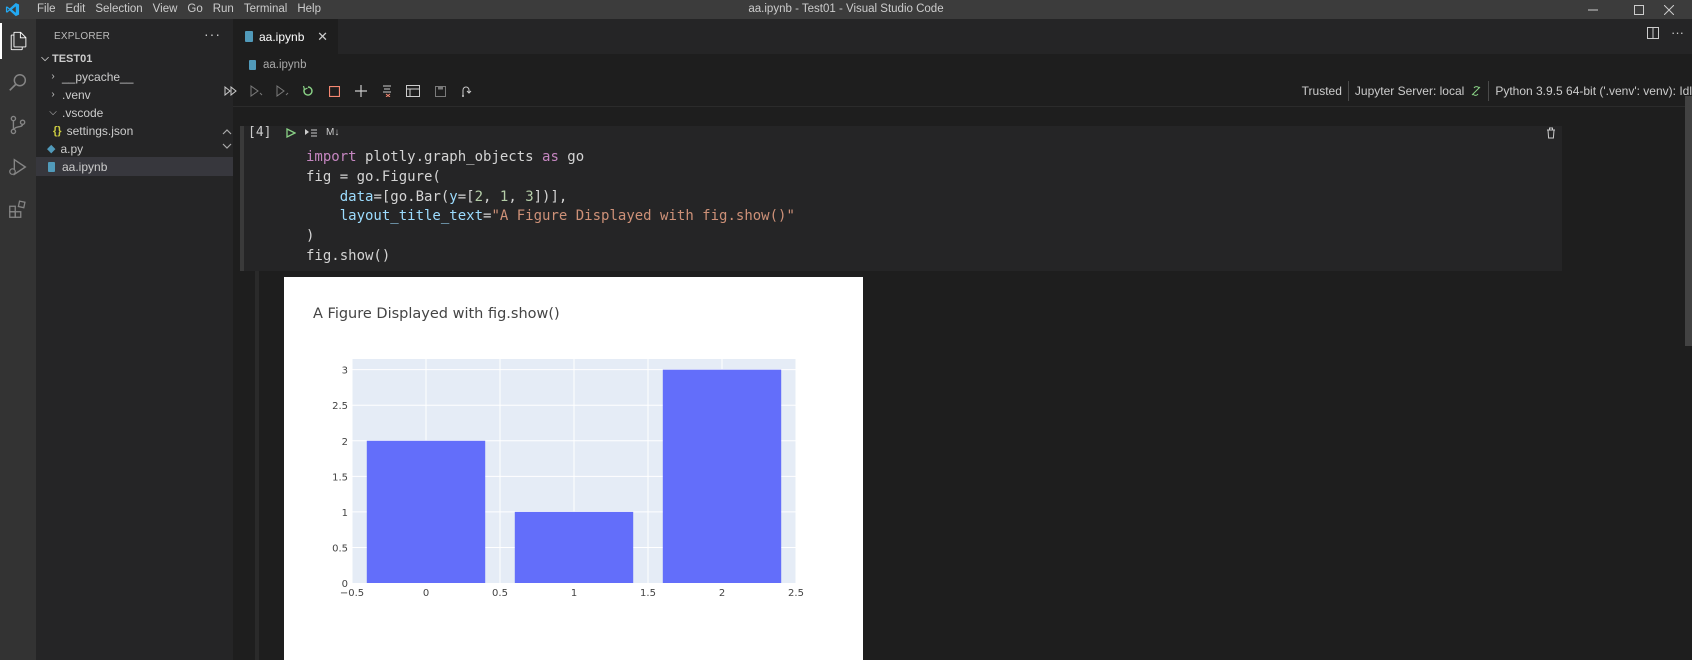 The width and height of the screenshot is (1692, 660). Describe the element at coordinates (72, 58) in the screenshot. I see `tree-root-label: TEST01` at that location.